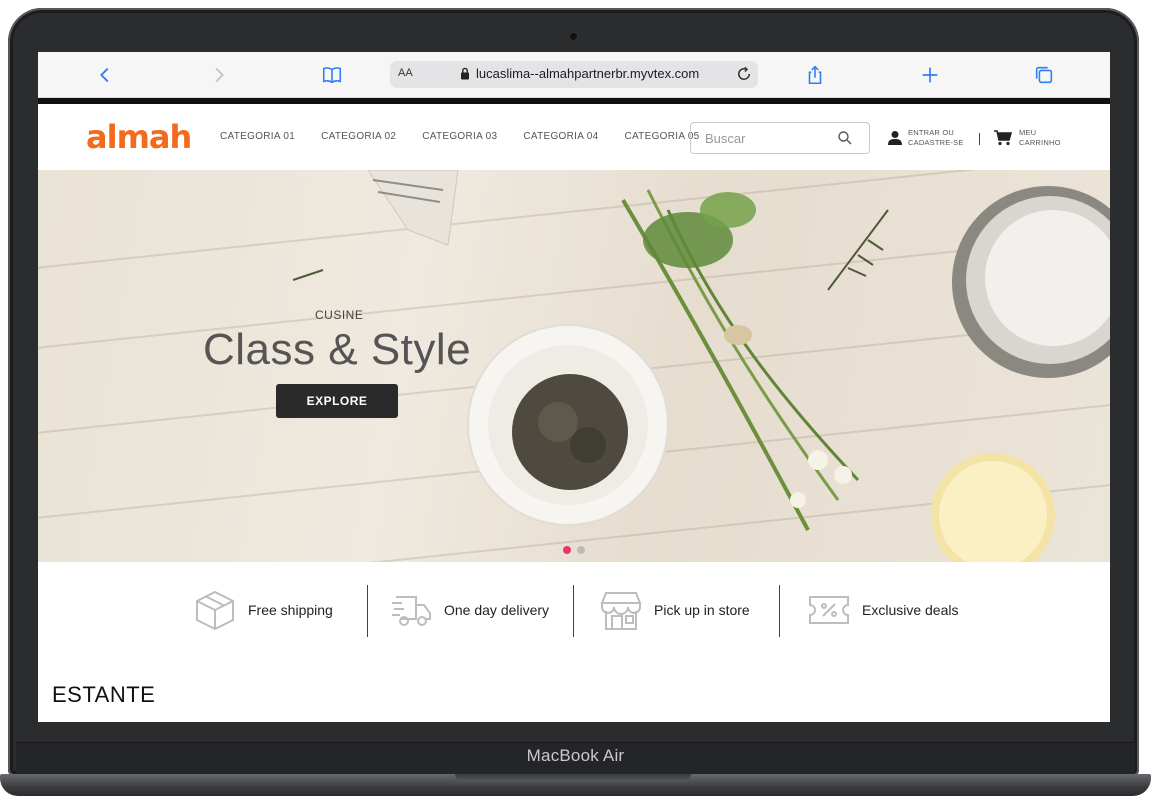  I want to click on text-size-button: AA, so click(405, 73).